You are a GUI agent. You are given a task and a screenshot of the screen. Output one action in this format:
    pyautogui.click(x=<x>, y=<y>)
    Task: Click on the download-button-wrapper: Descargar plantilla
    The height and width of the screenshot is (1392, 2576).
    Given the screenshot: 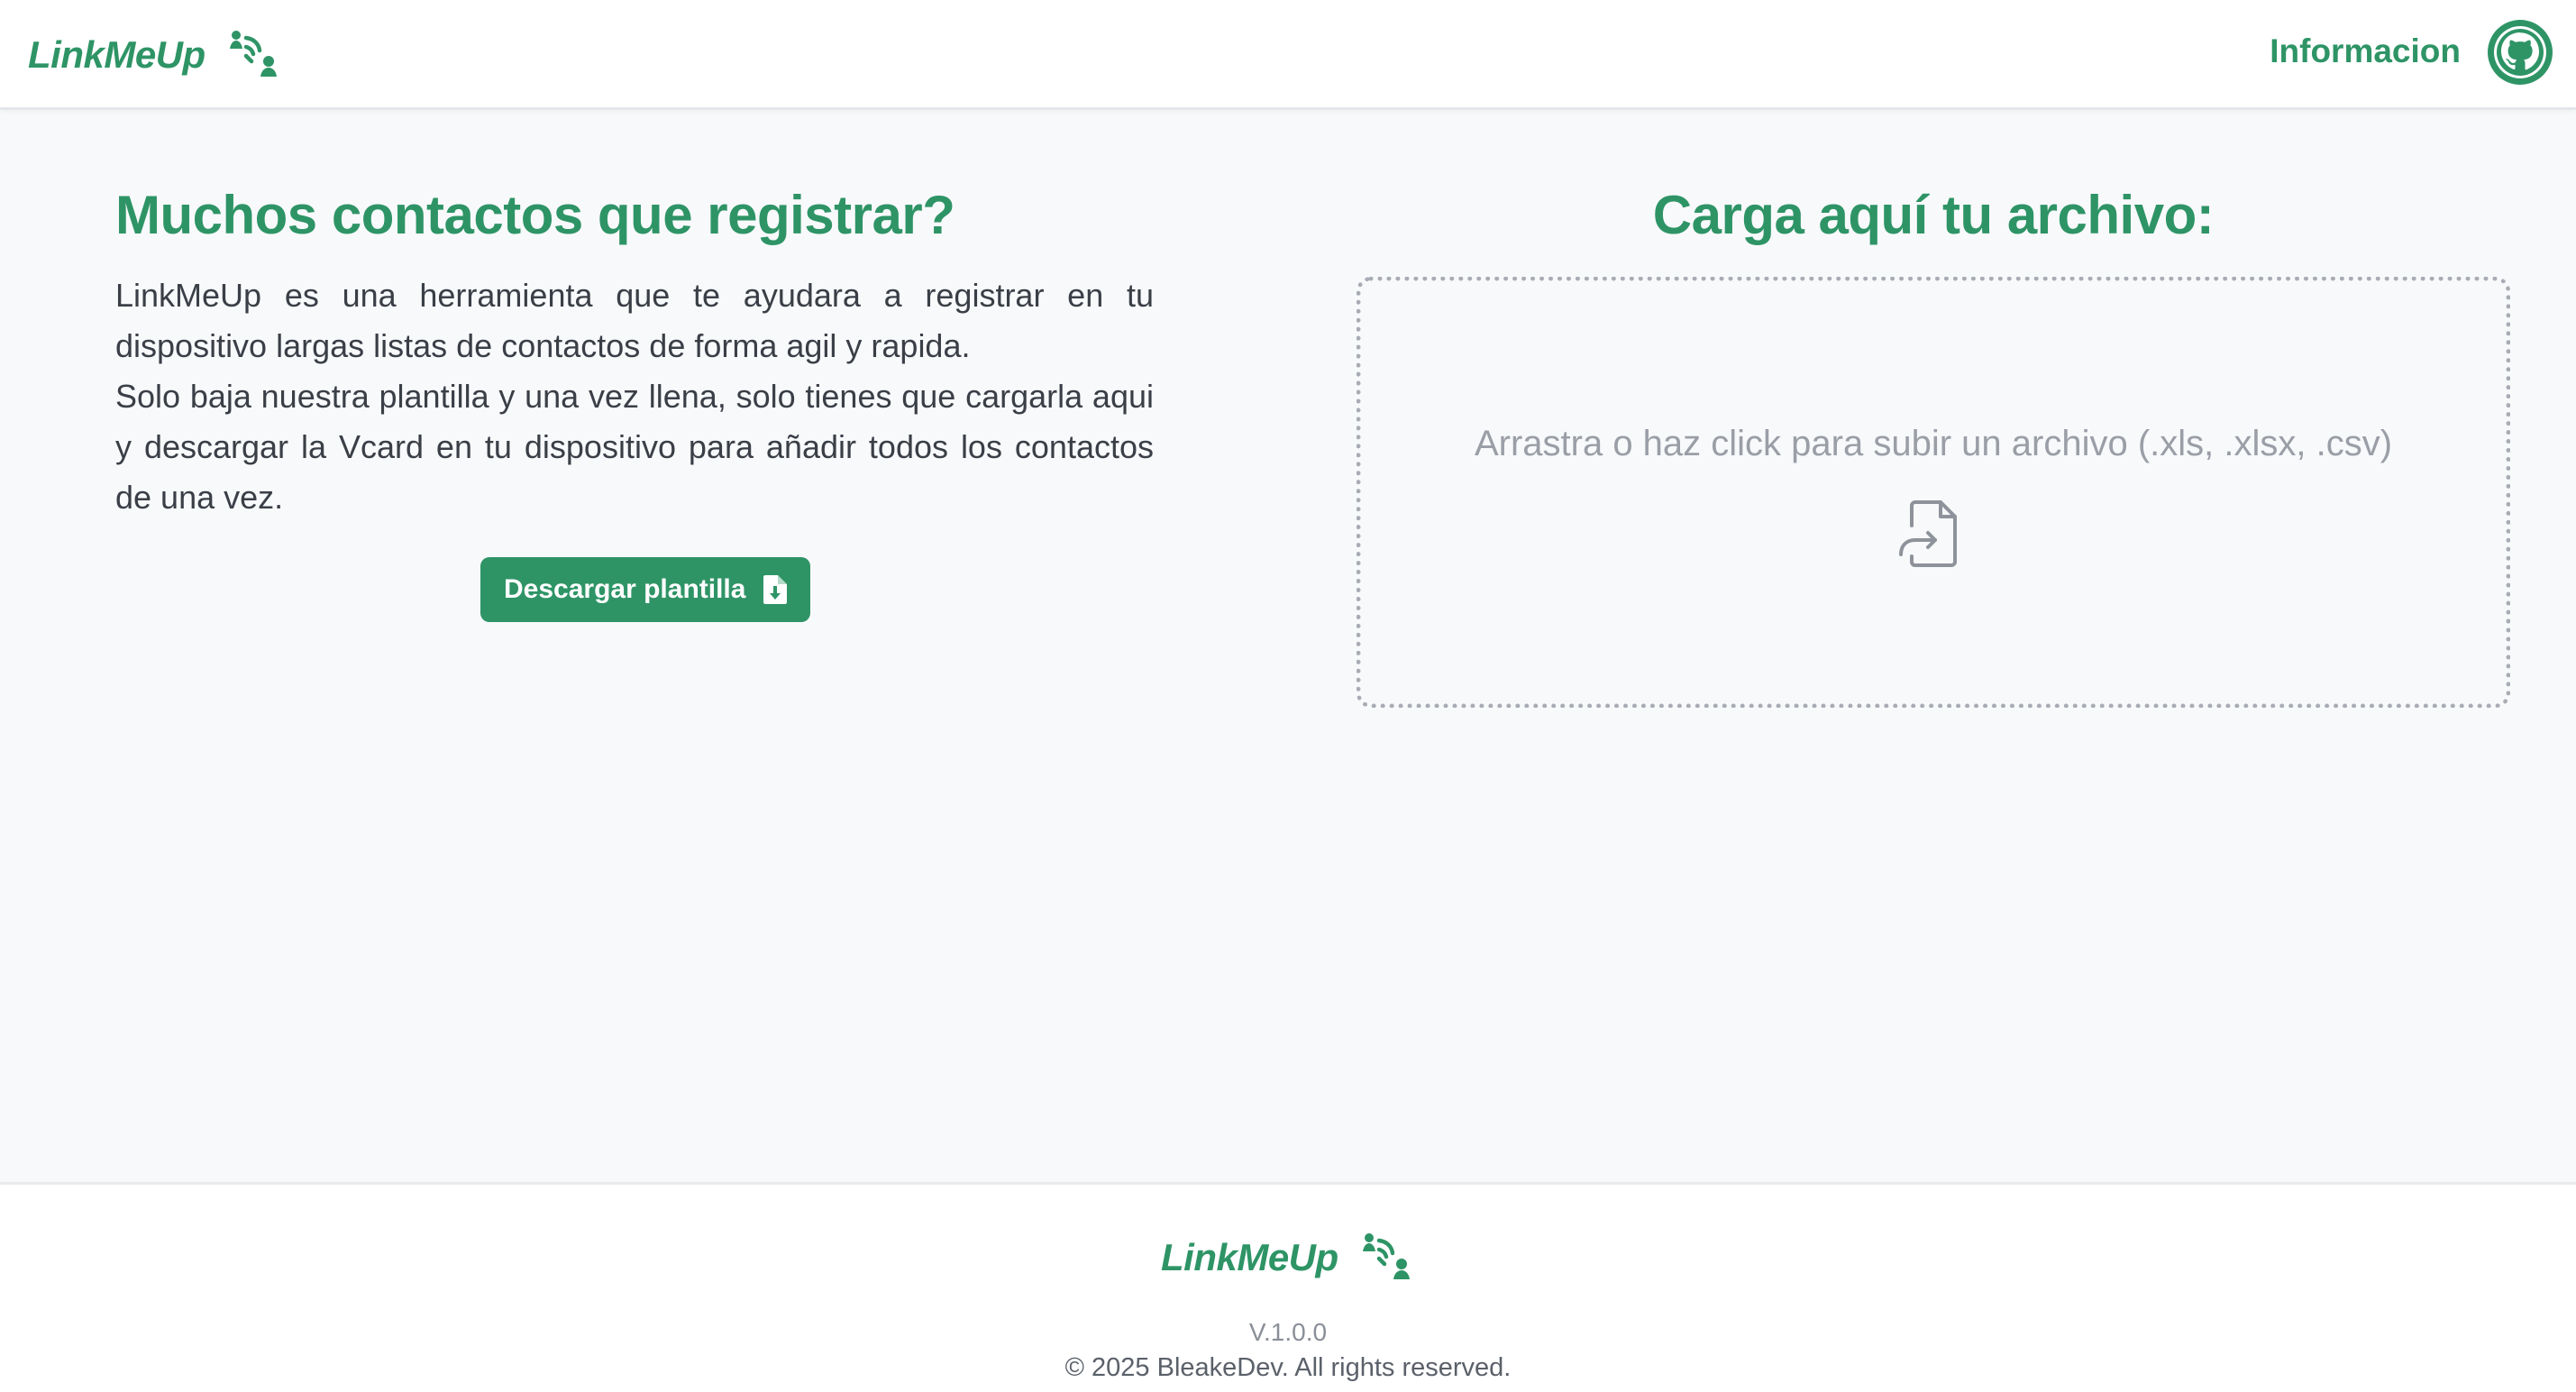 What is the action you would take?
    pyautogui.click(x=645, y=589)
    